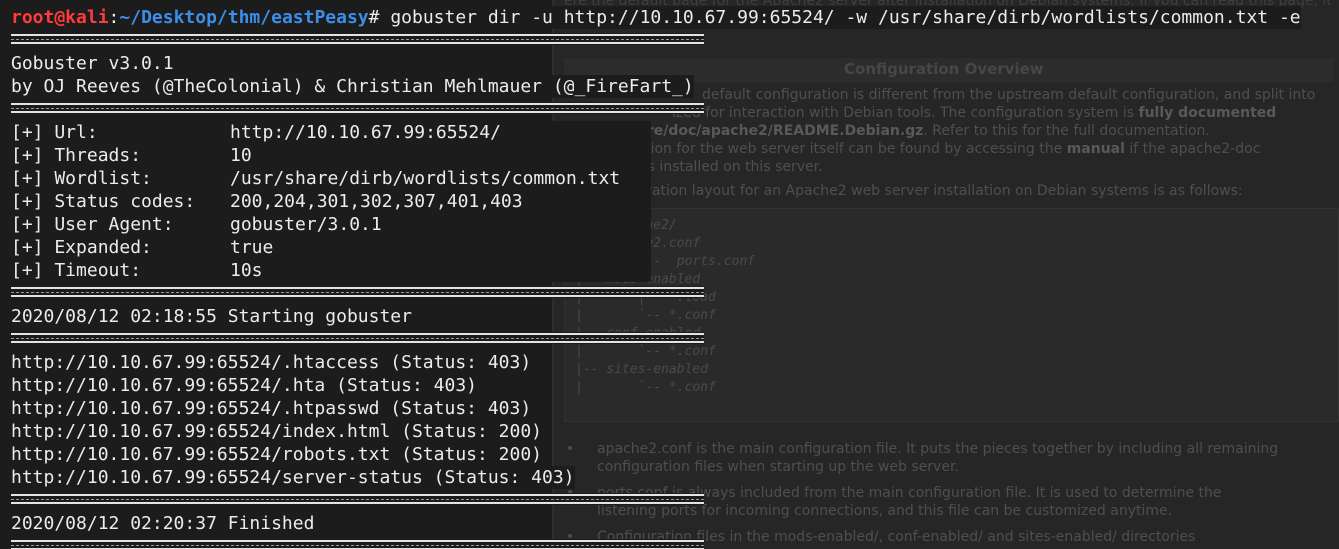  Describe the element at coordinates (60, 17) in the screenshot. I see `prompt-user-host: root@kali` at that location.